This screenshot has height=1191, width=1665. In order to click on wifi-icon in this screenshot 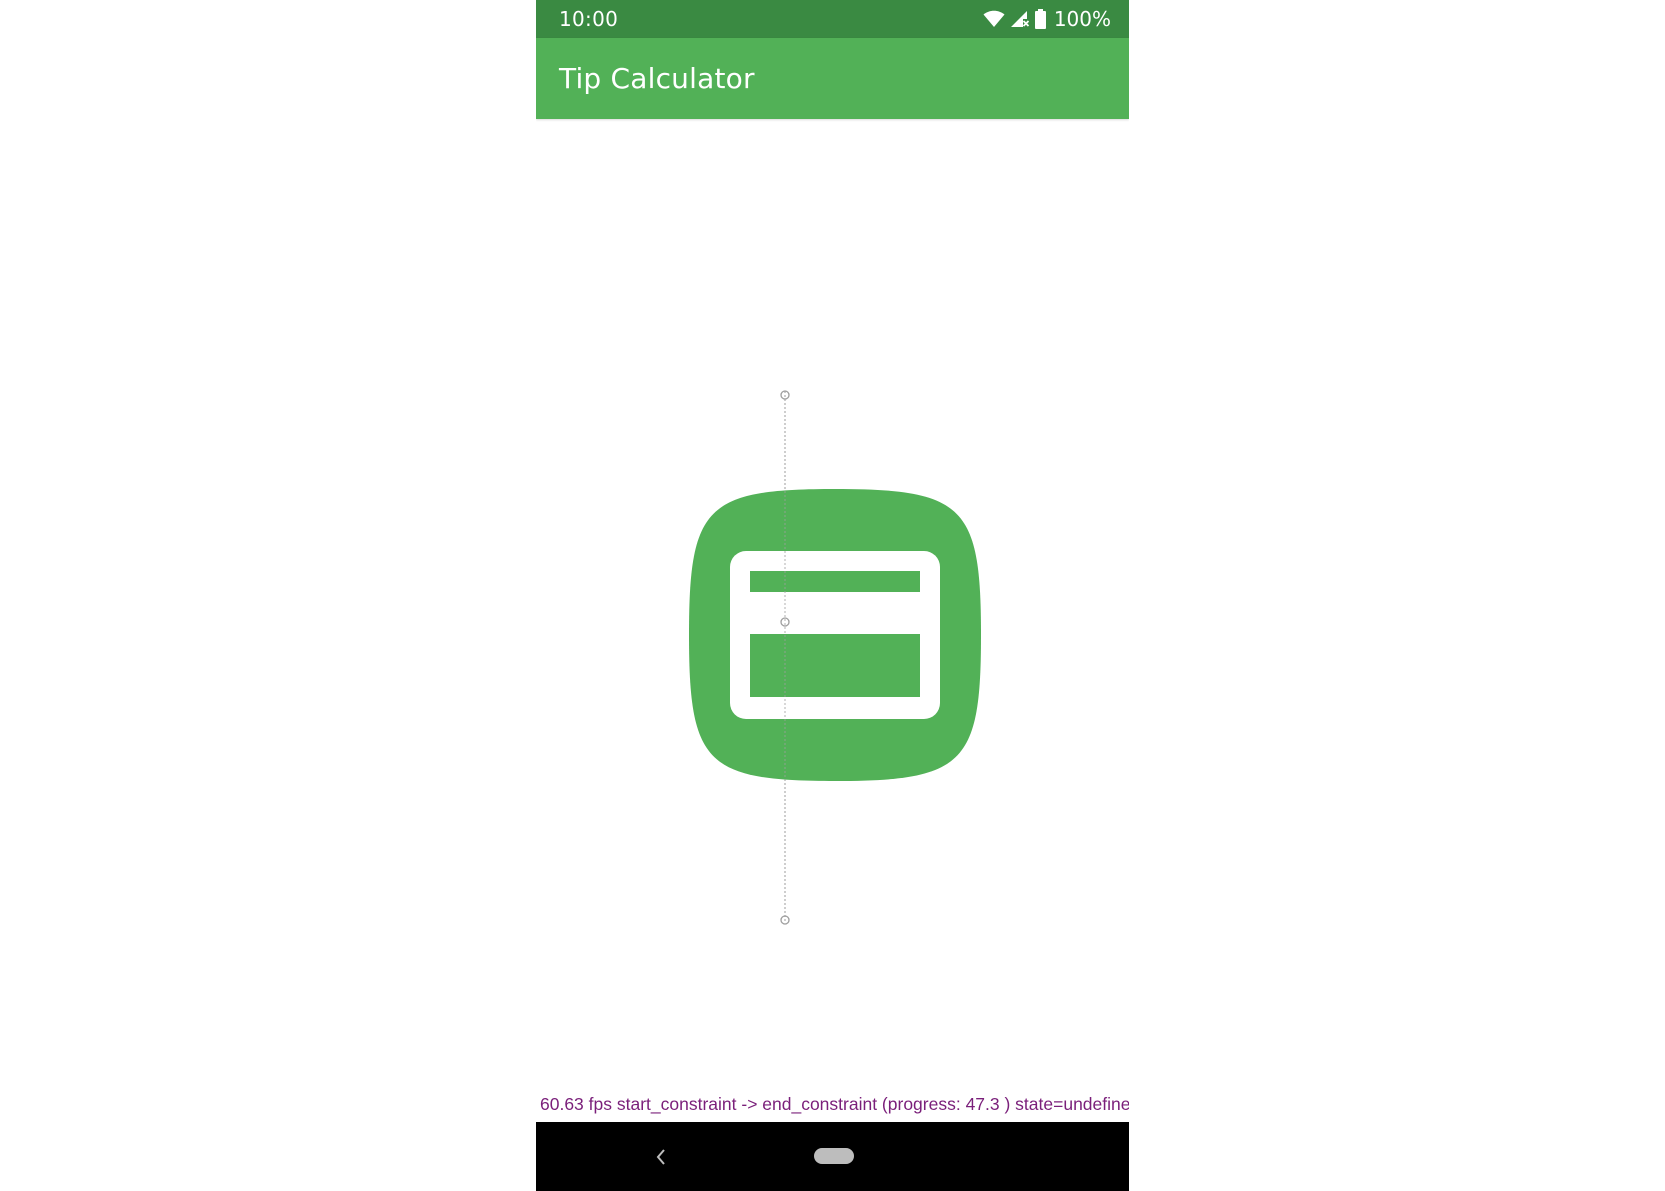, I will do `click(994, 19)`.